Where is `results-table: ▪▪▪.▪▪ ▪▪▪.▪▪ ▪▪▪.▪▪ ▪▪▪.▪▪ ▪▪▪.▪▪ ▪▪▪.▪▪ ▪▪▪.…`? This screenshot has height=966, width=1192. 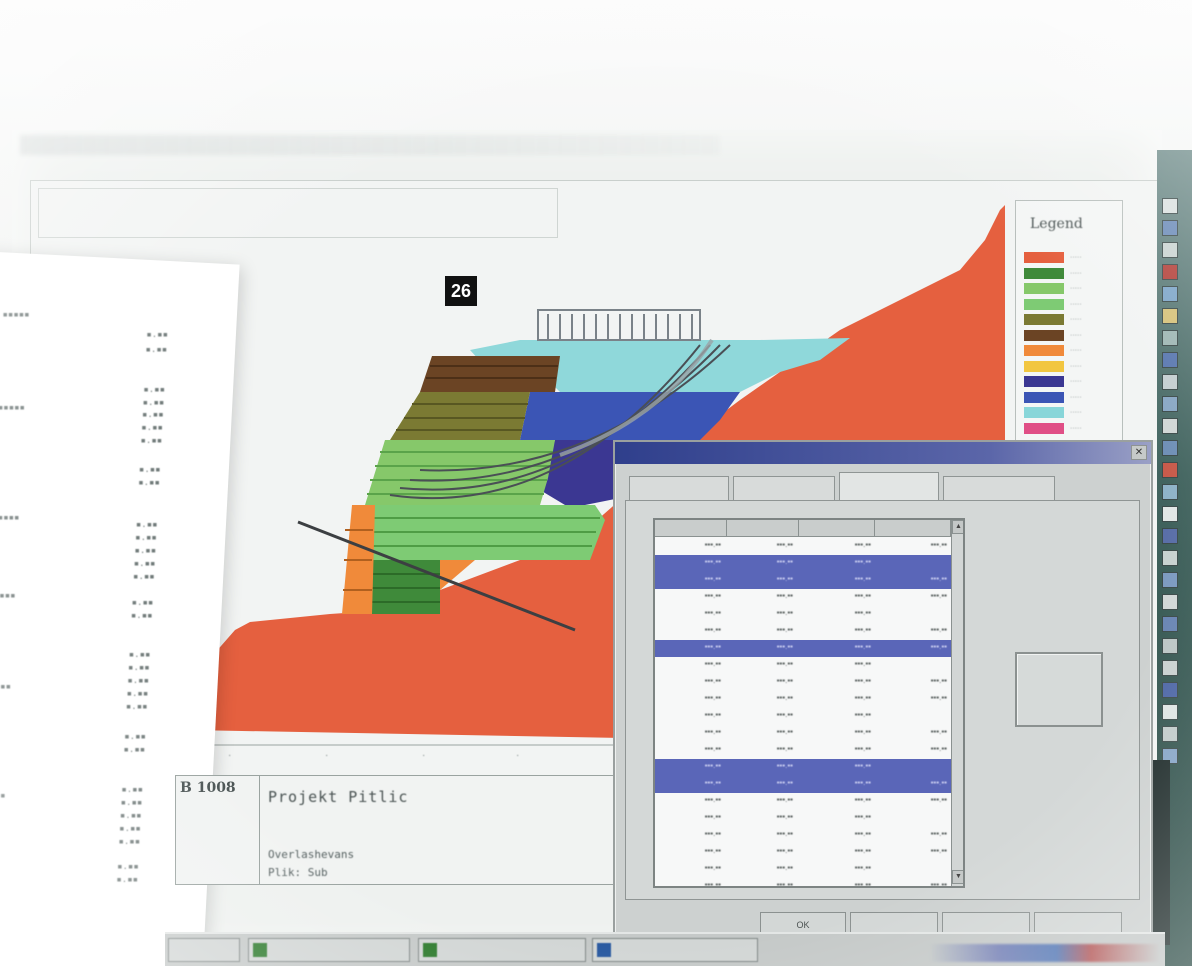 results-table: ▪▪▪.▪▪ ▪▪▪.▪▪ ▪▪▪.▪▪ ▪▪▪.▪▪ ▪▪▪.▪▪ ▪▪▪.▪▪ ▪▪▪.… is located at coordinates (809, 703).